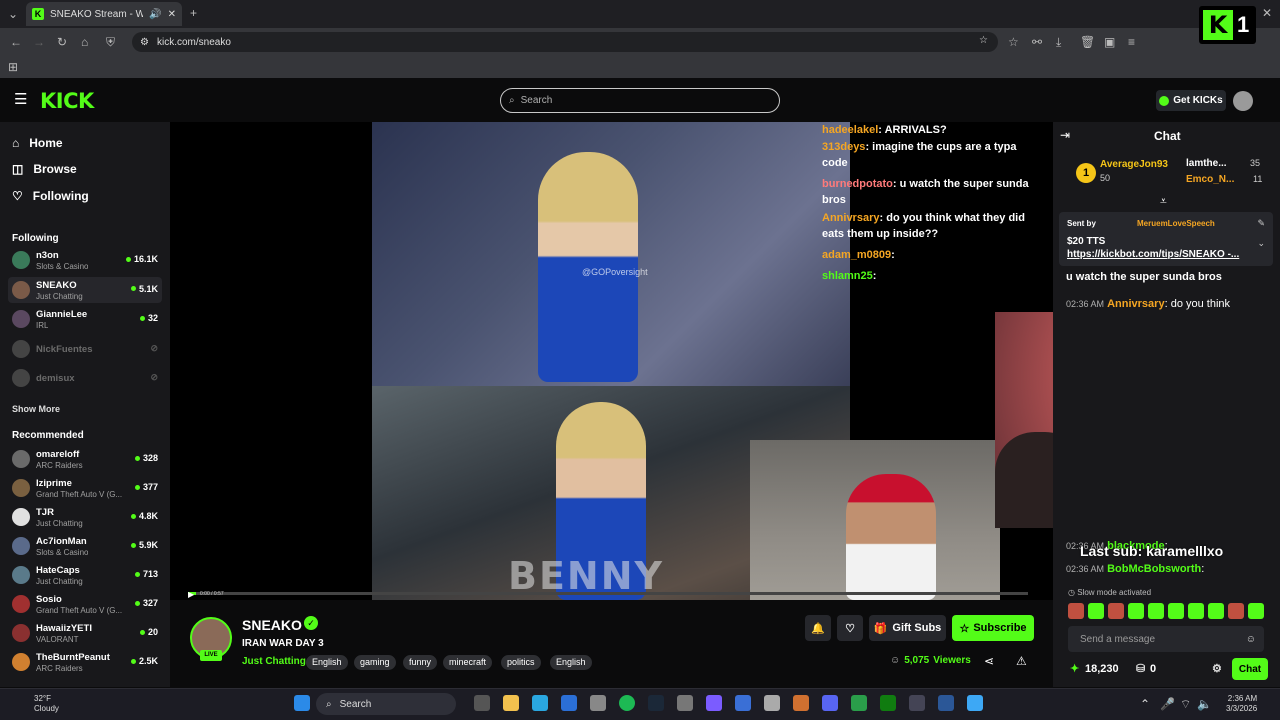 Image resolution: width=1280 pixels, height=720 pixels. I want to click on share-icon: ⋖, so click(989, 661).